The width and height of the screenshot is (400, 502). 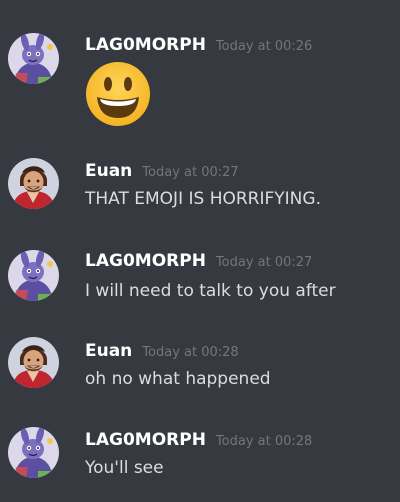 I want to click on smiley-emoji, so click(x=118, y=94).